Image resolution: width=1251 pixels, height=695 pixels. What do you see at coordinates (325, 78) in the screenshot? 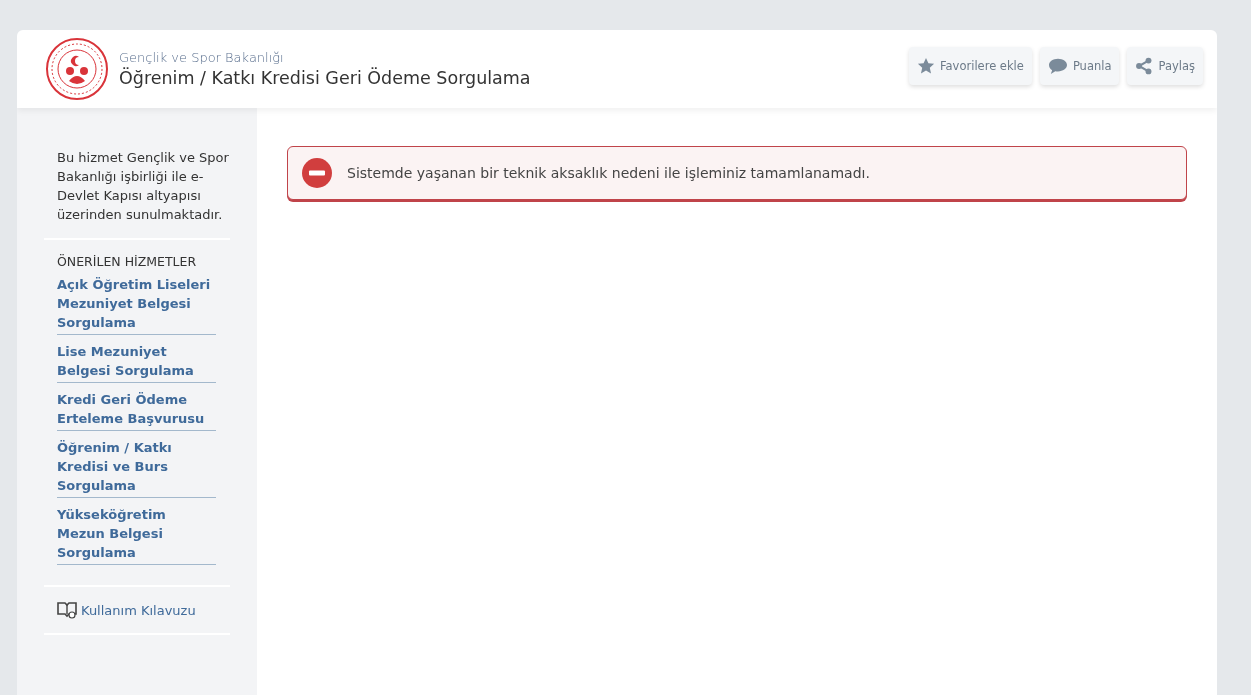
I see `page-title: Öğrenim / Katkı Kredisi Geri Ödeme Sorgulama` at bounding box center [325, 78].